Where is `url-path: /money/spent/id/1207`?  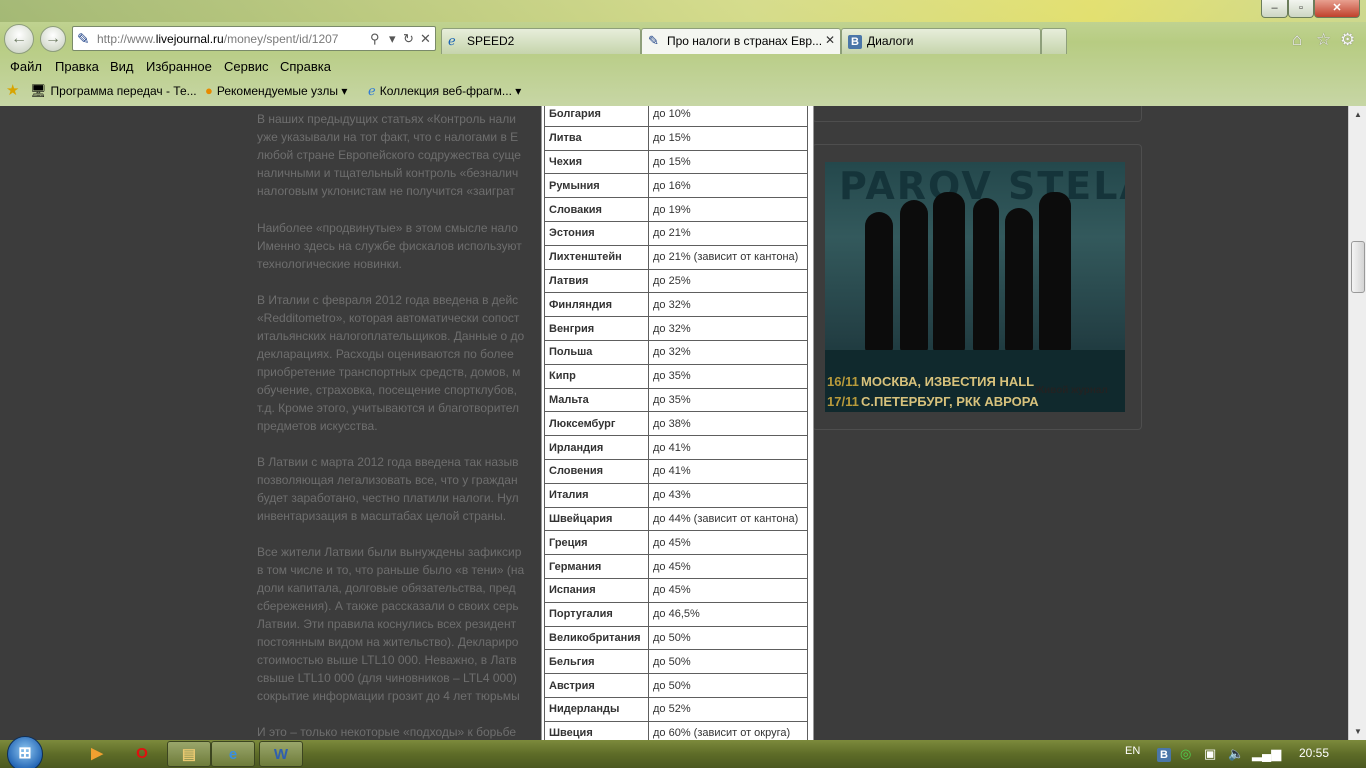 url-path: /money/spent/id/1207 is located at coordinates (281, 39).